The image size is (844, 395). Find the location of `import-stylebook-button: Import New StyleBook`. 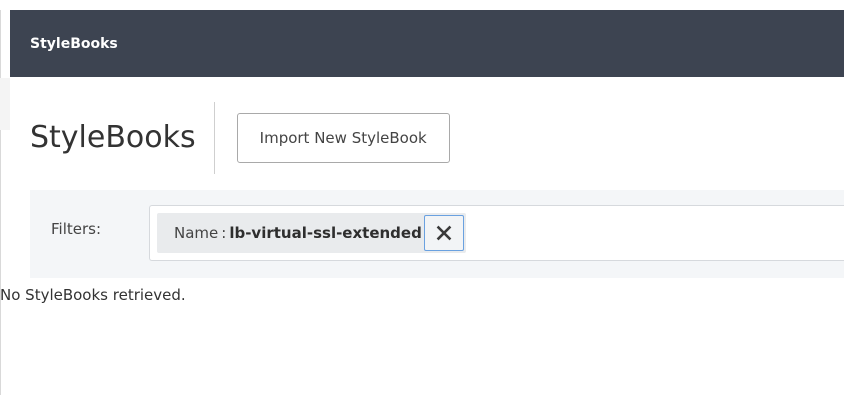

import-stylebook-button: Import New StyleBook is located at coordinates (343, 138).